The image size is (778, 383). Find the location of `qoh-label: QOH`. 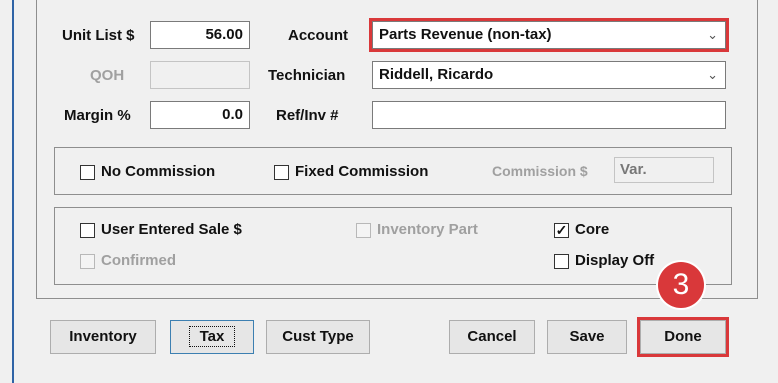

qoh-label: QOH is located at coordinates (107, 75).